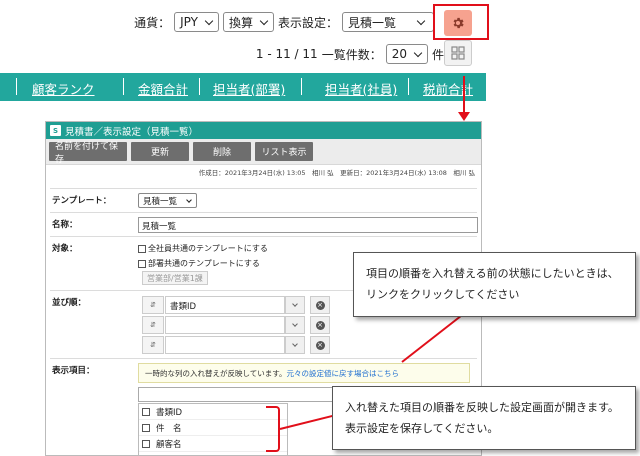 The image size is (640, 456). Describe the element at coordinates (286, 54) in the screenshot. I see `range-text: 1 - 11 / 11` at that location.